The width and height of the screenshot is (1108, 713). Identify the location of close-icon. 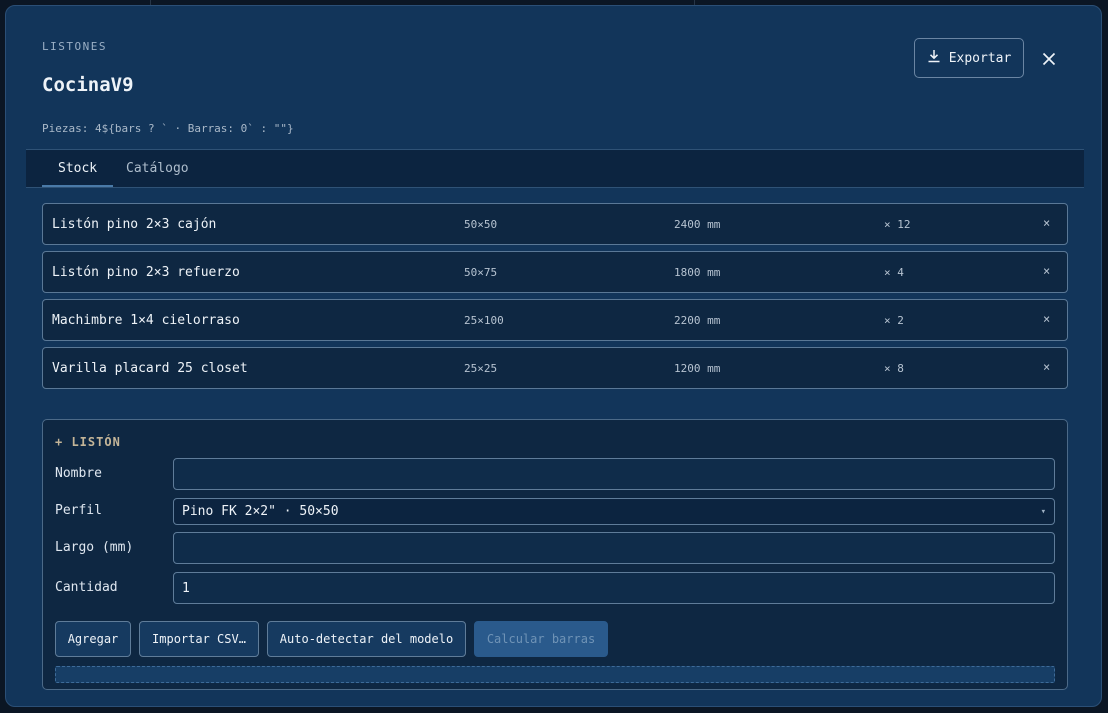
(1049, 60).